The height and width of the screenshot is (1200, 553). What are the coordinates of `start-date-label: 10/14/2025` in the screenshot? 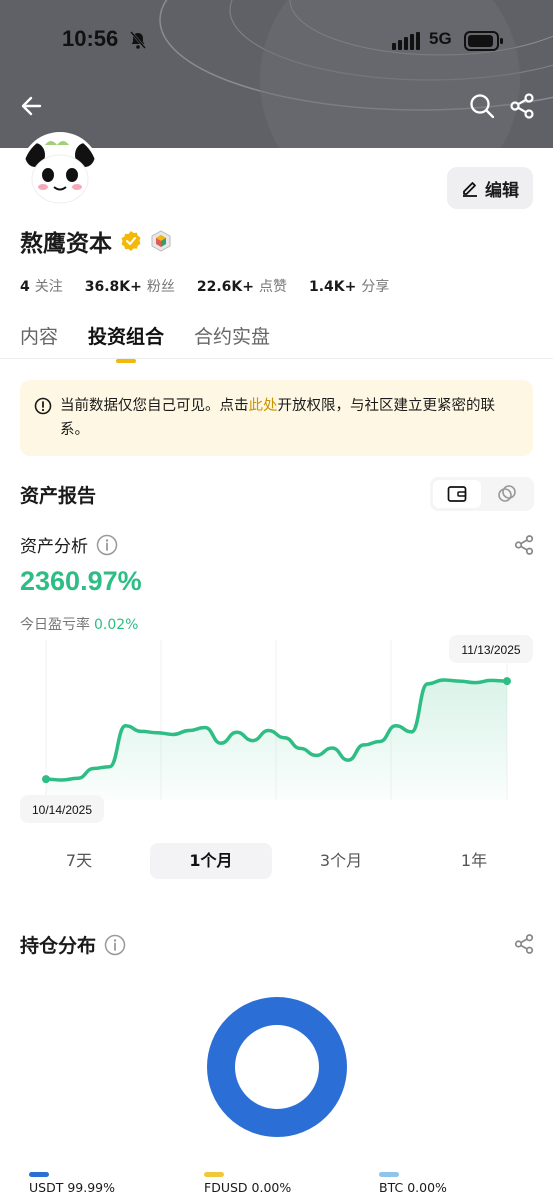 It's located at (62, 810).